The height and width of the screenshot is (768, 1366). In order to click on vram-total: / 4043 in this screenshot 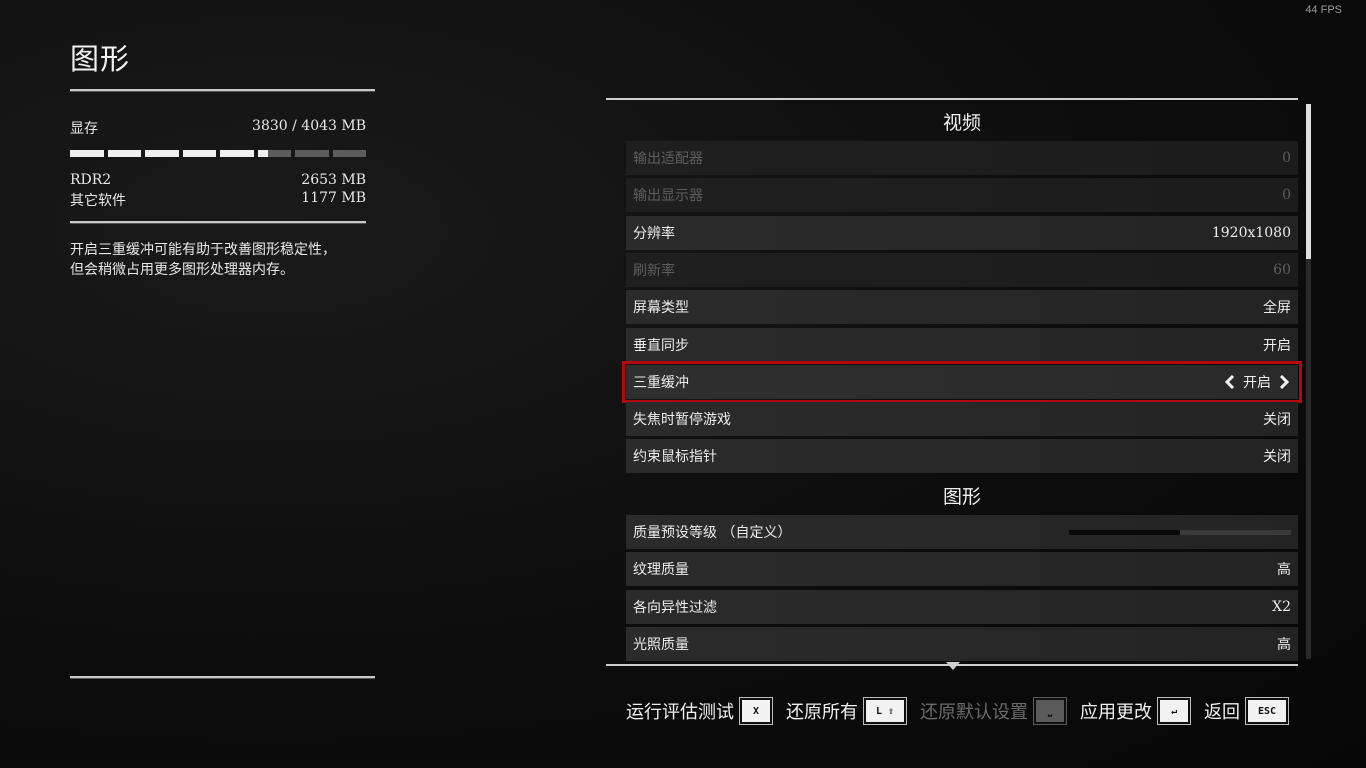, I will do `click(314, 126)`.